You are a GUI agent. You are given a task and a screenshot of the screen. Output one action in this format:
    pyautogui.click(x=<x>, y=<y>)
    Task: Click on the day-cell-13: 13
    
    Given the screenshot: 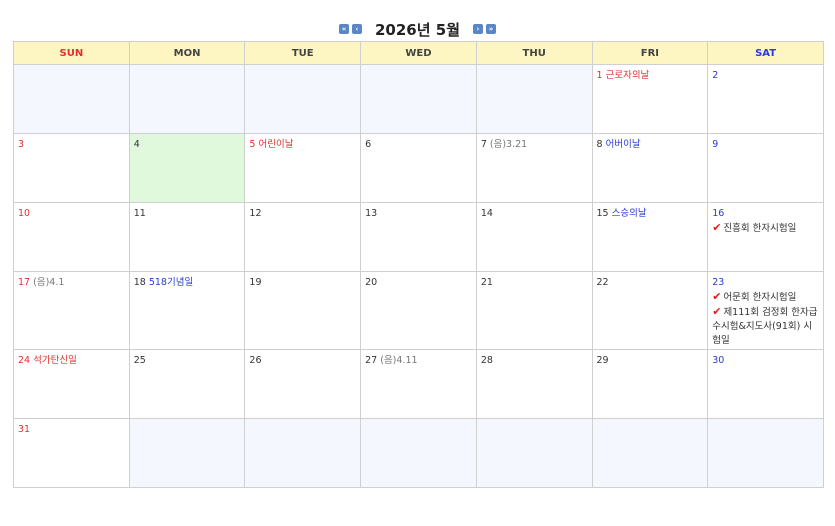 What is the action you would take?
    pyautogui.click(x=418, y=237)
    